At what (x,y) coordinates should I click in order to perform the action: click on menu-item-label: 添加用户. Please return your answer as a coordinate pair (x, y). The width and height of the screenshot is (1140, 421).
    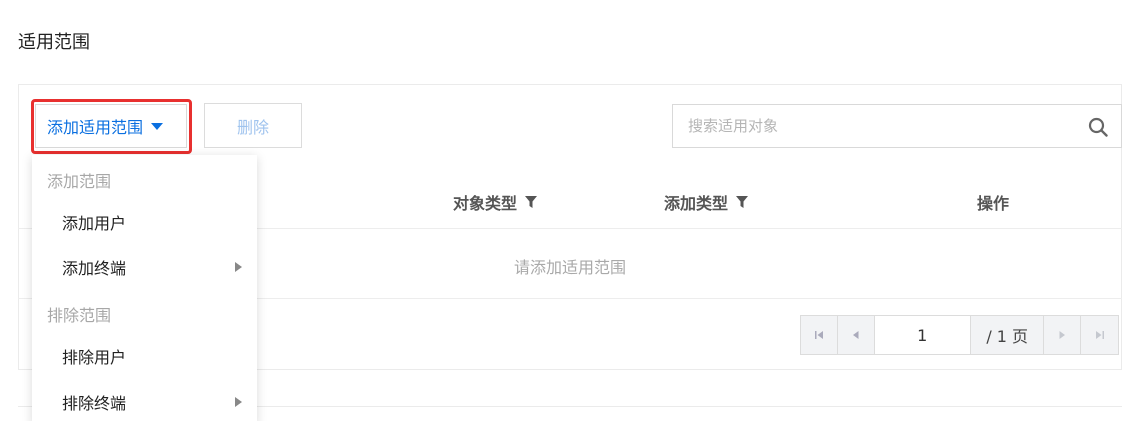
    Looking at the image, I should click on (94, 223).